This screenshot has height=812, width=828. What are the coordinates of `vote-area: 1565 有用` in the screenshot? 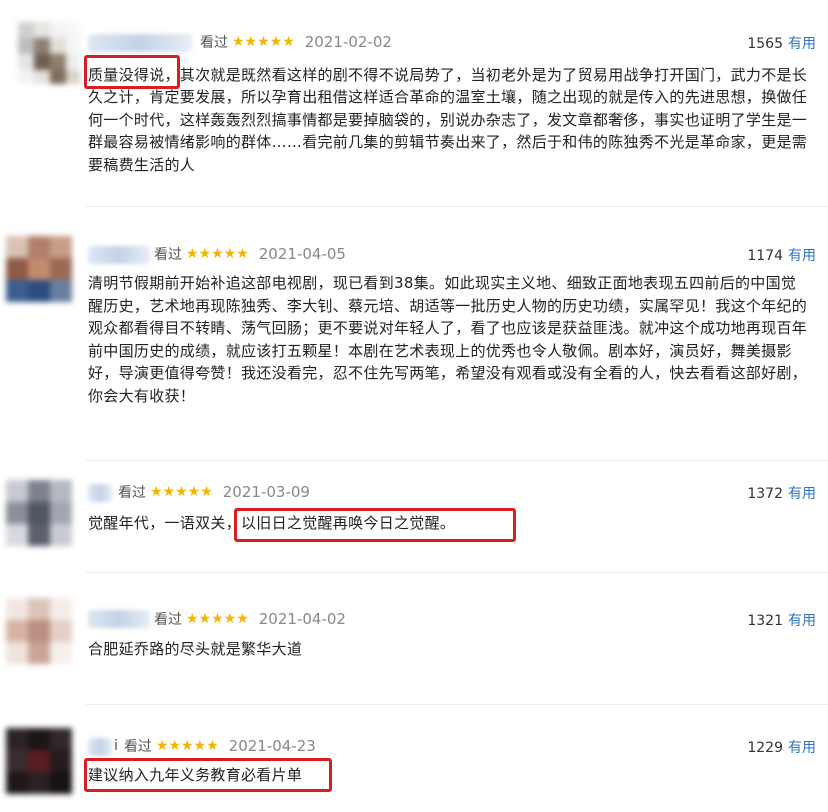 It's located at (781, 43).